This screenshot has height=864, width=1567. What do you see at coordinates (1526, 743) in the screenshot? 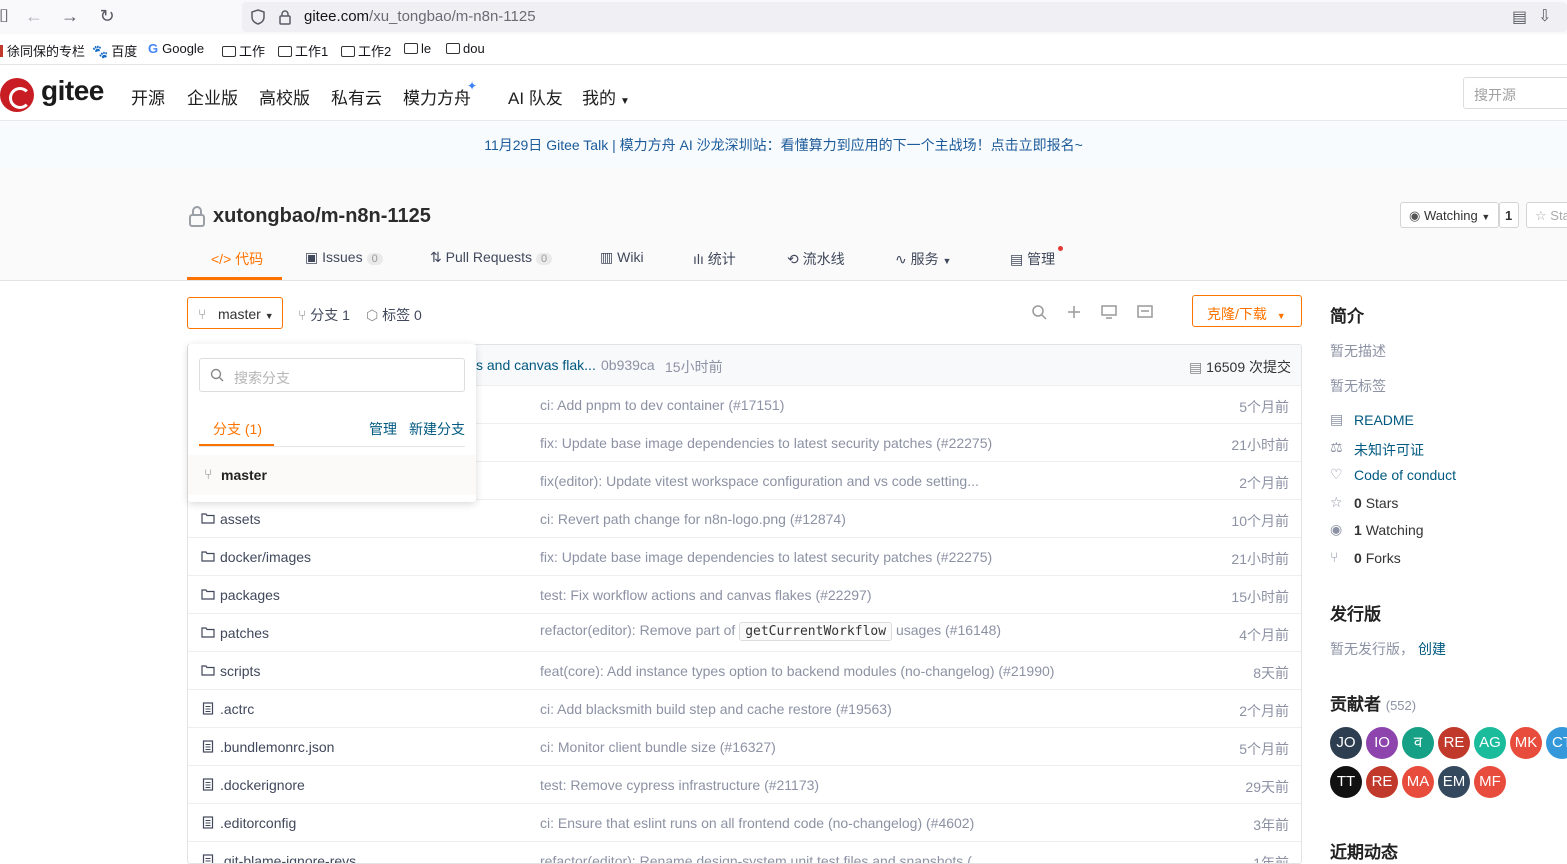
I see `contributor-avatar: MK` at bounding box center [1526, 743].